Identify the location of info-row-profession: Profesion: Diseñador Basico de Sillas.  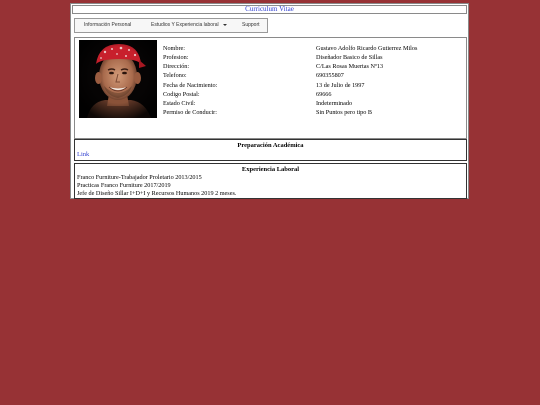
(313, 57).